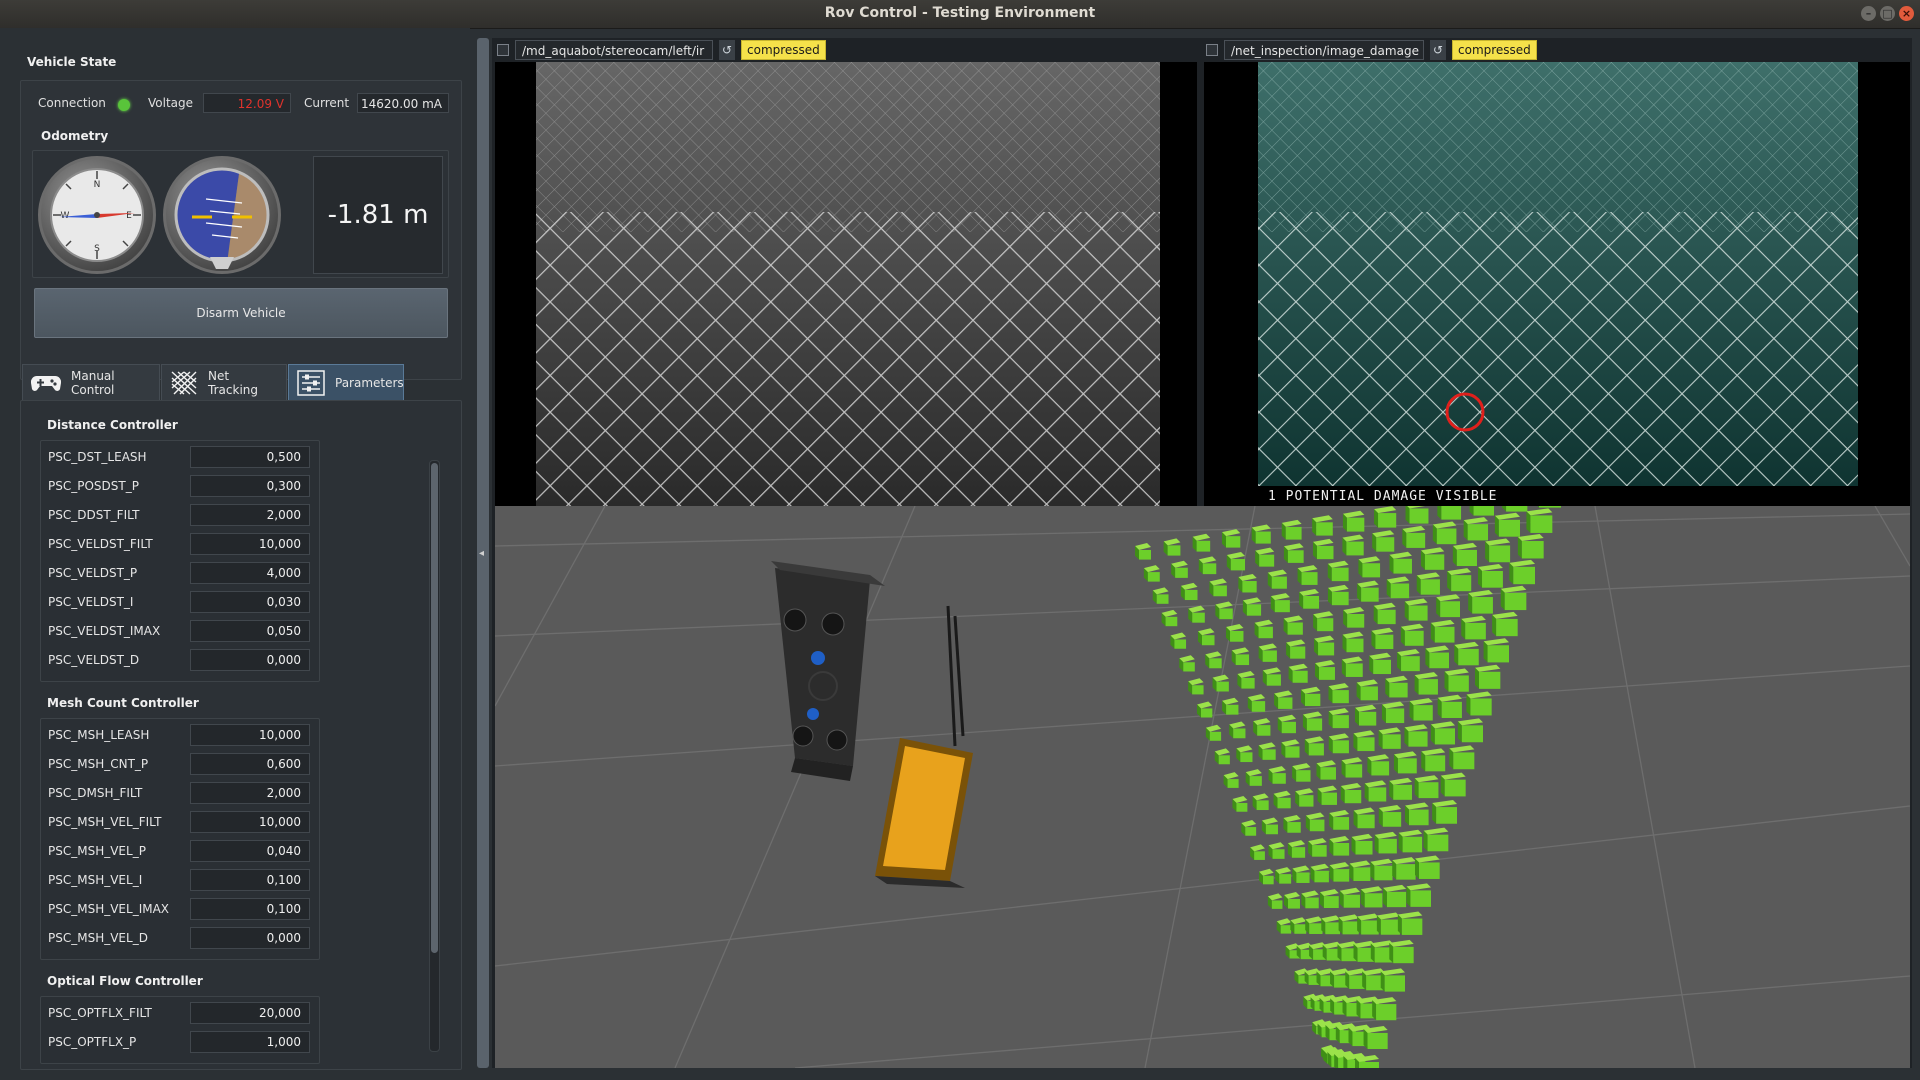  Describe the element at coordinates (129, 216) in the screenshot. I see `svg-text: E` at that location.